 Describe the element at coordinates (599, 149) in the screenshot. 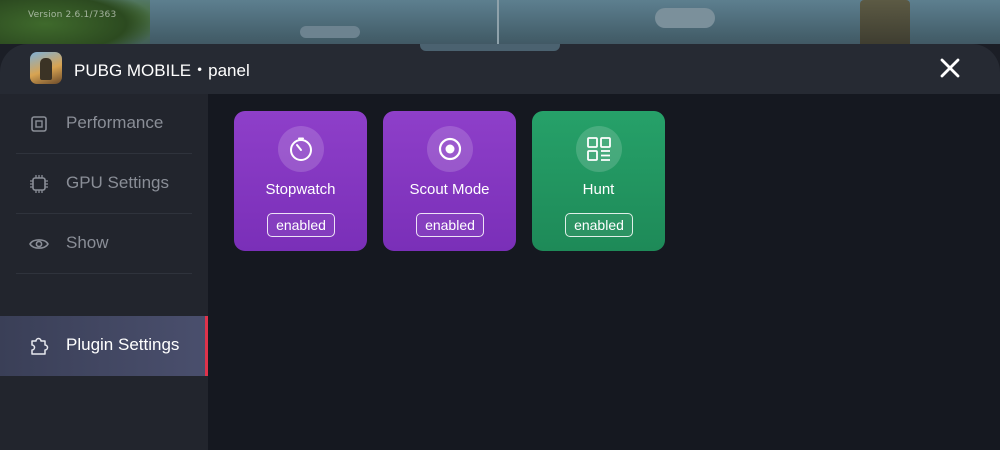

I see `hunt-grid-icon` at that location.